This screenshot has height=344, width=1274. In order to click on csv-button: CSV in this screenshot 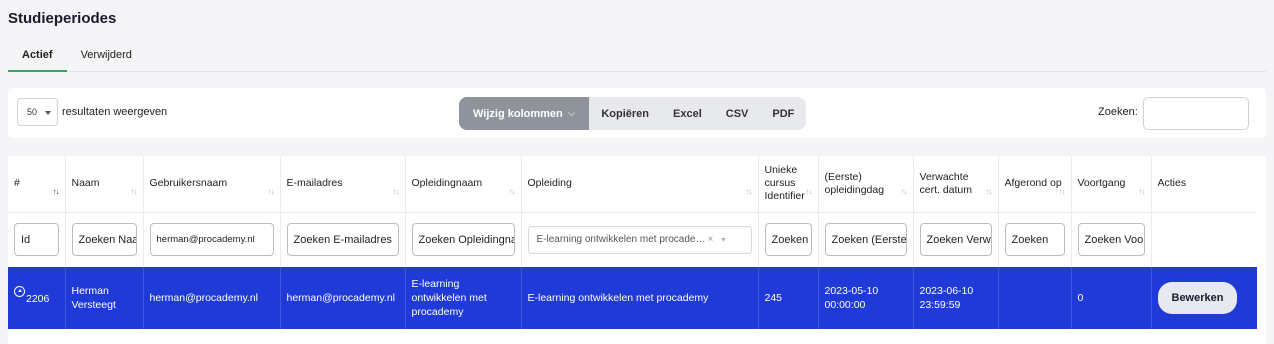, I will do `click(737, 113)`.